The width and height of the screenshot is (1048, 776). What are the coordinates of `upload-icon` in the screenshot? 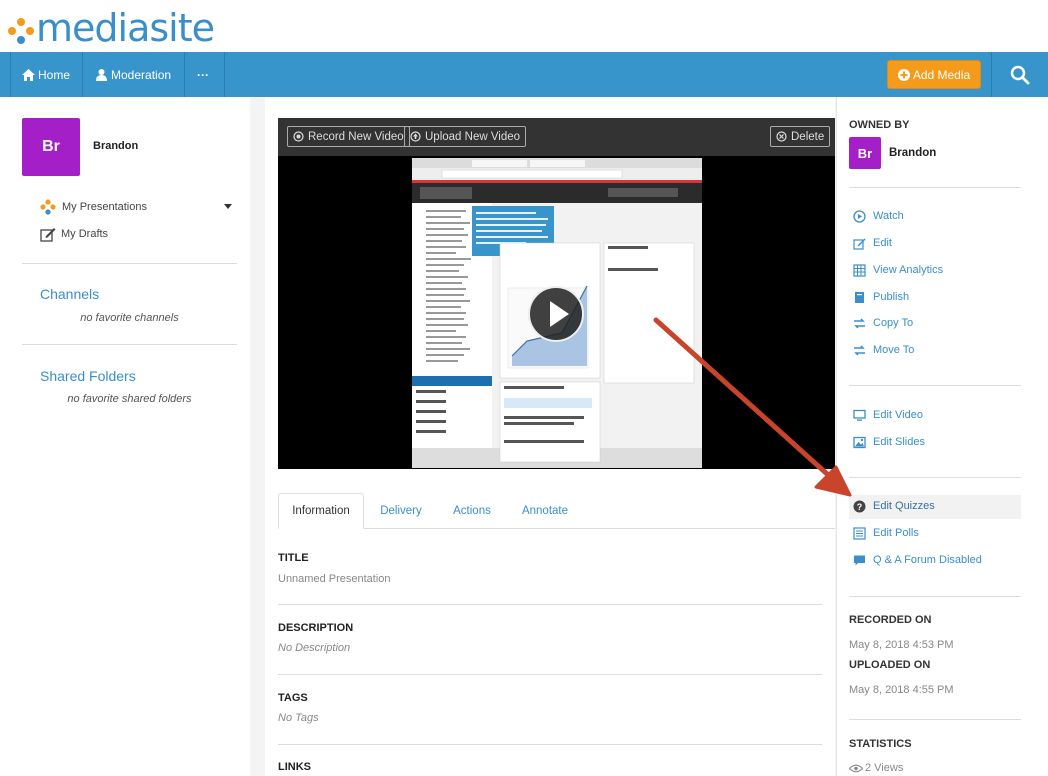 It's located at (415, 136).